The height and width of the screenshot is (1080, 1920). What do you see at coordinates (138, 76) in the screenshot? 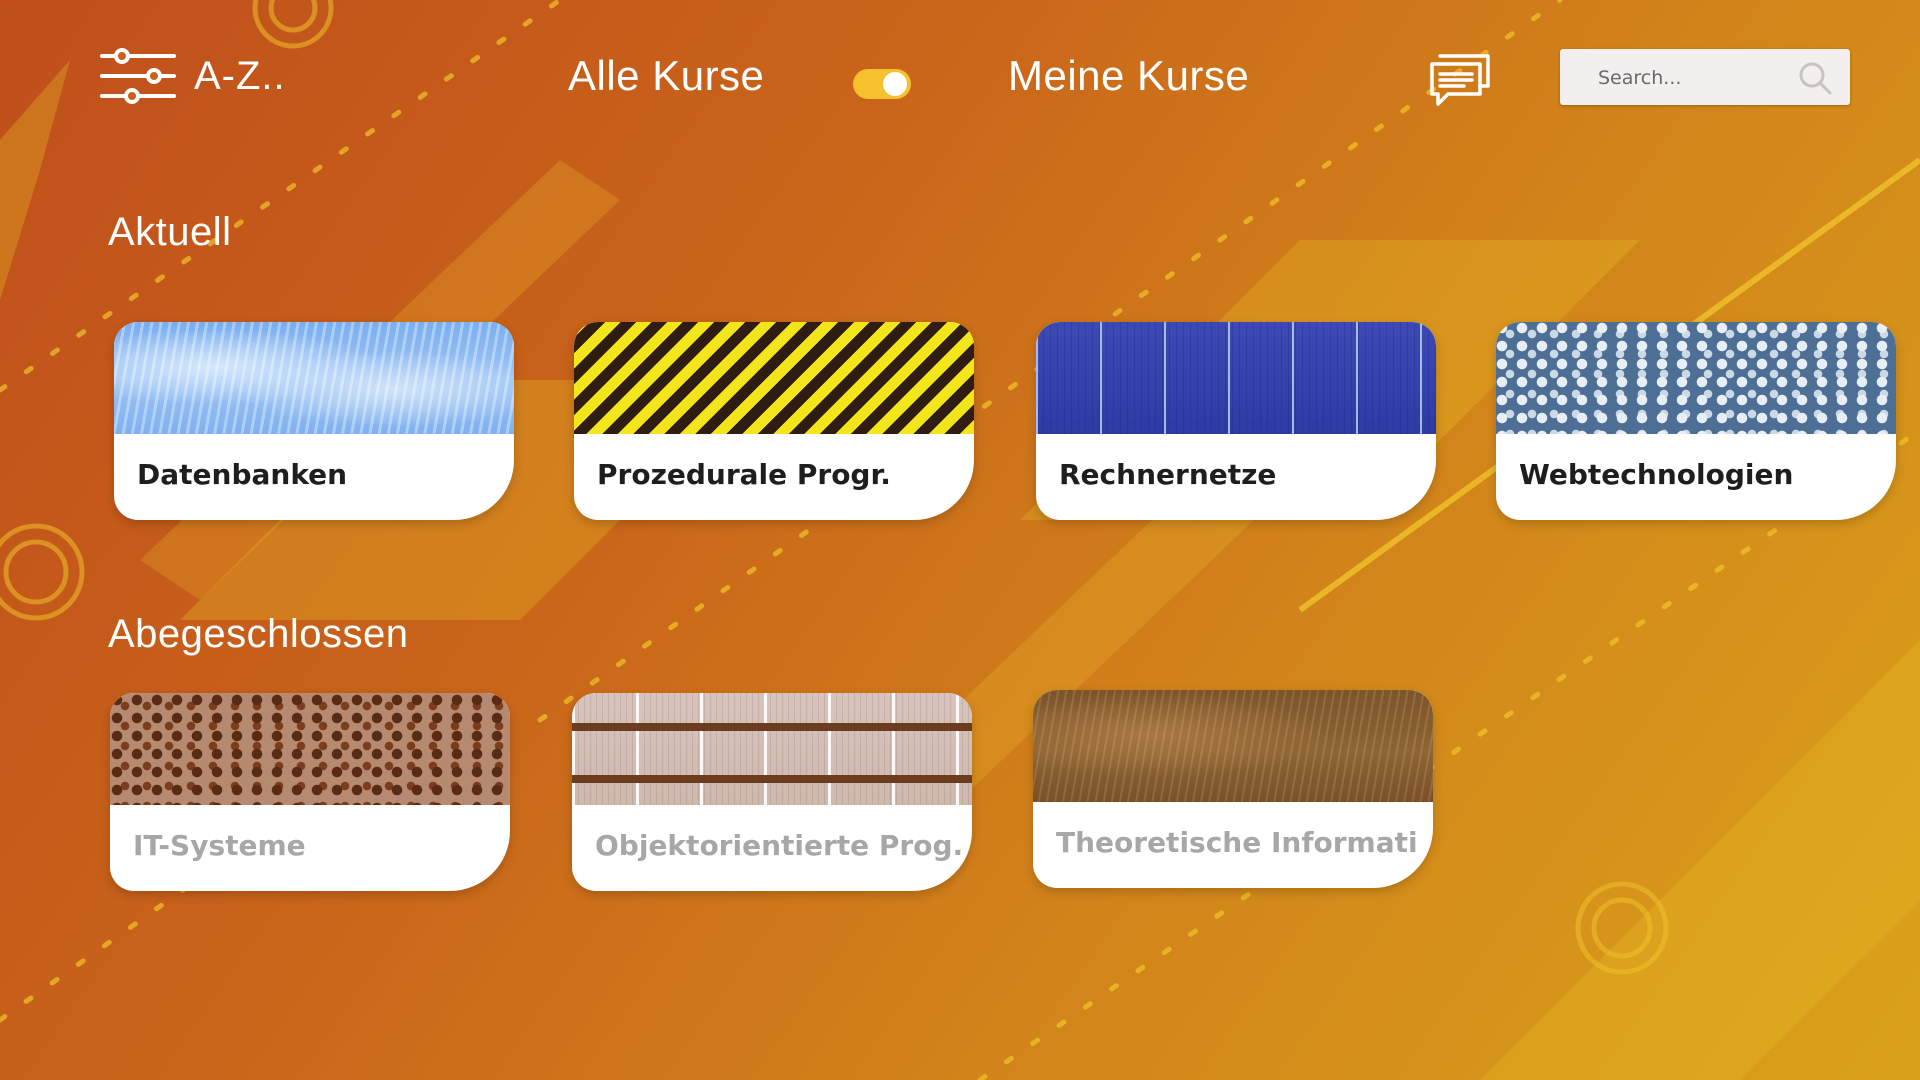
I see `sliders-icon` at bounding box center [138, 76].